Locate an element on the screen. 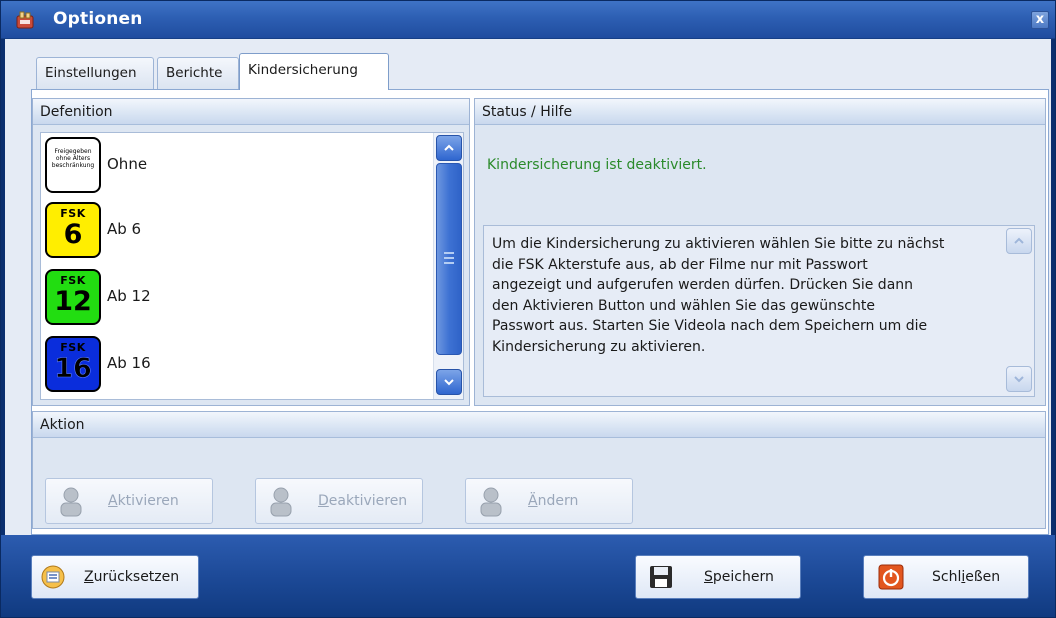  list-item-label: Ab 6 is located at coordinates (124, 229).